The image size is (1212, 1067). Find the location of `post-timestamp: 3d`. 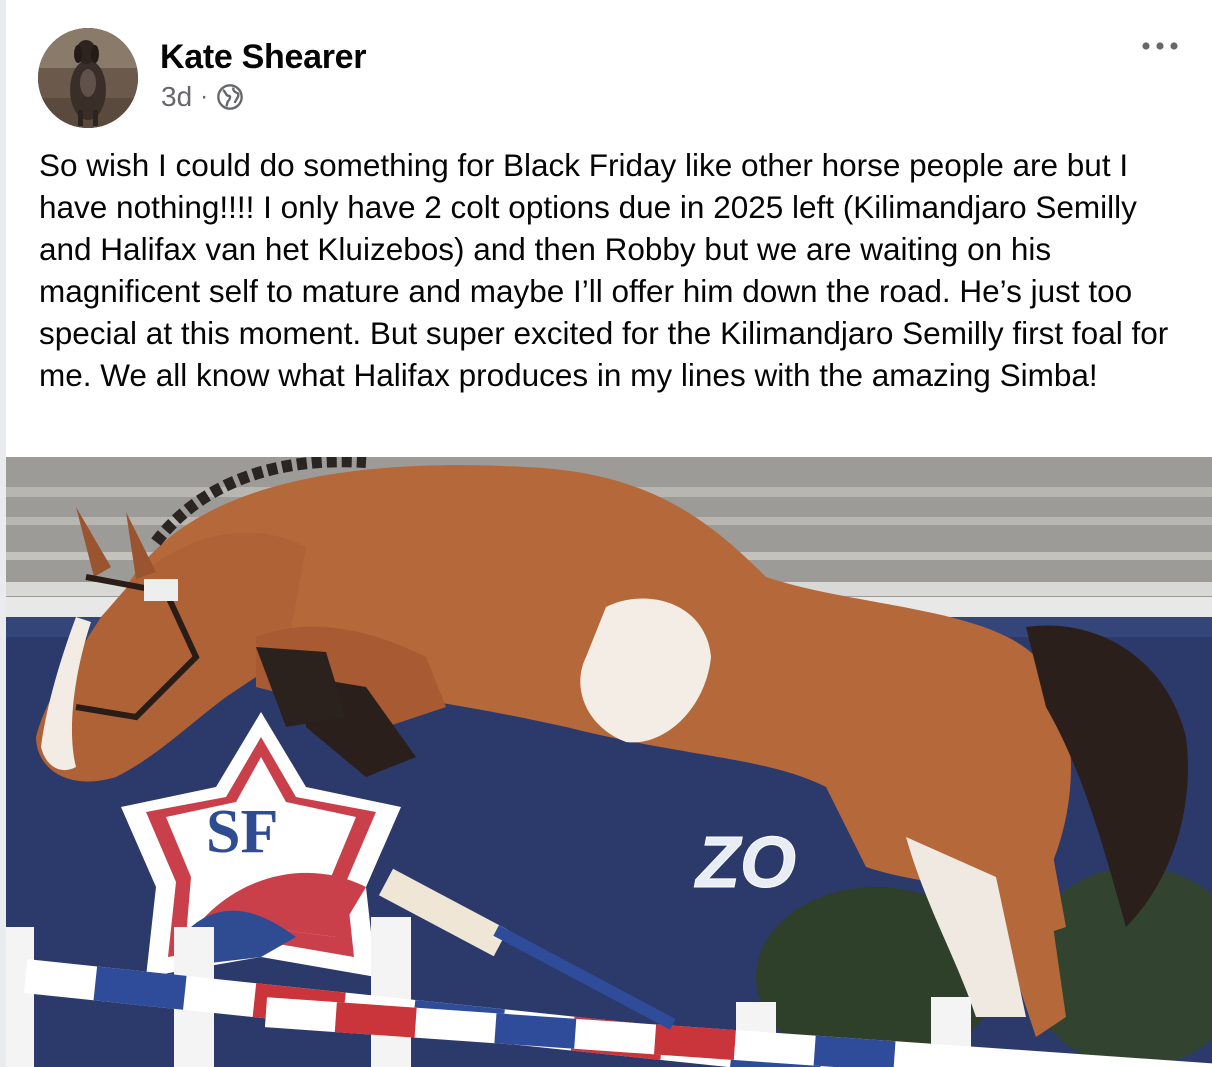

post-timestamp: 3d is located at coordinates (176, 97).